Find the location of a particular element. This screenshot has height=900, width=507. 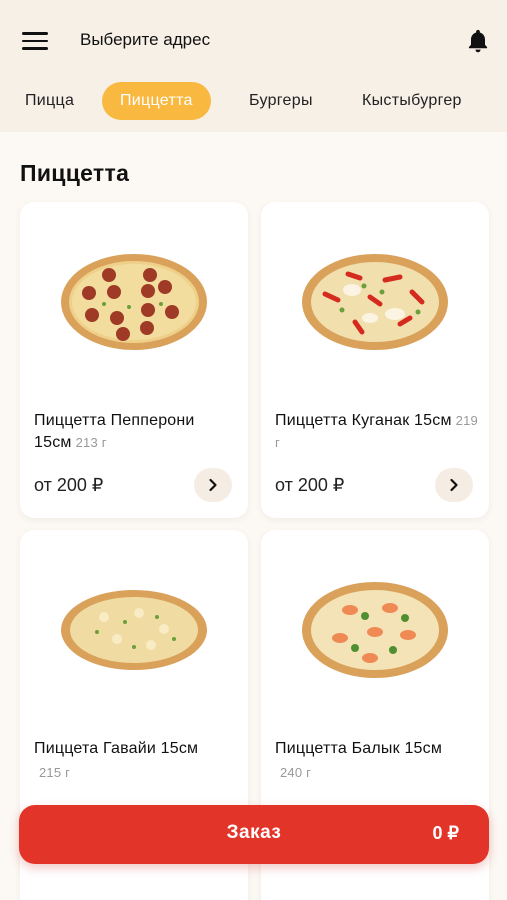

tab-pizza: Пицца is located at coordinates (49, 101).